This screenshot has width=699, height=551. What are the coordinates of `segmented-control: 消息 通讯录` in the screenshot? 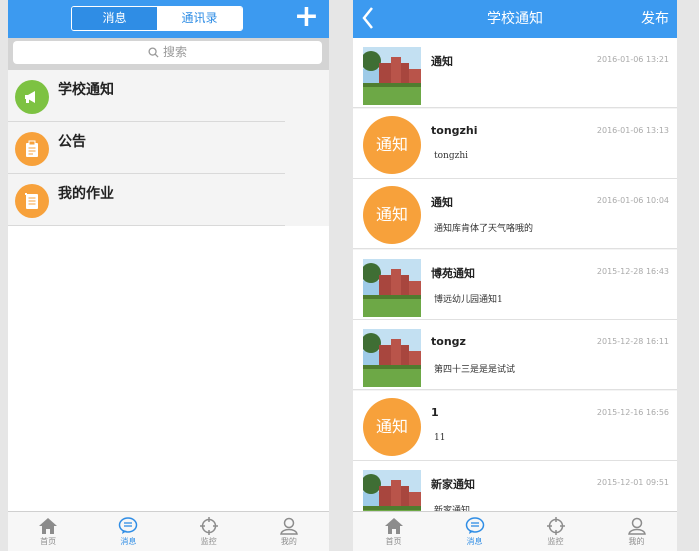 It's located at (157, 18).